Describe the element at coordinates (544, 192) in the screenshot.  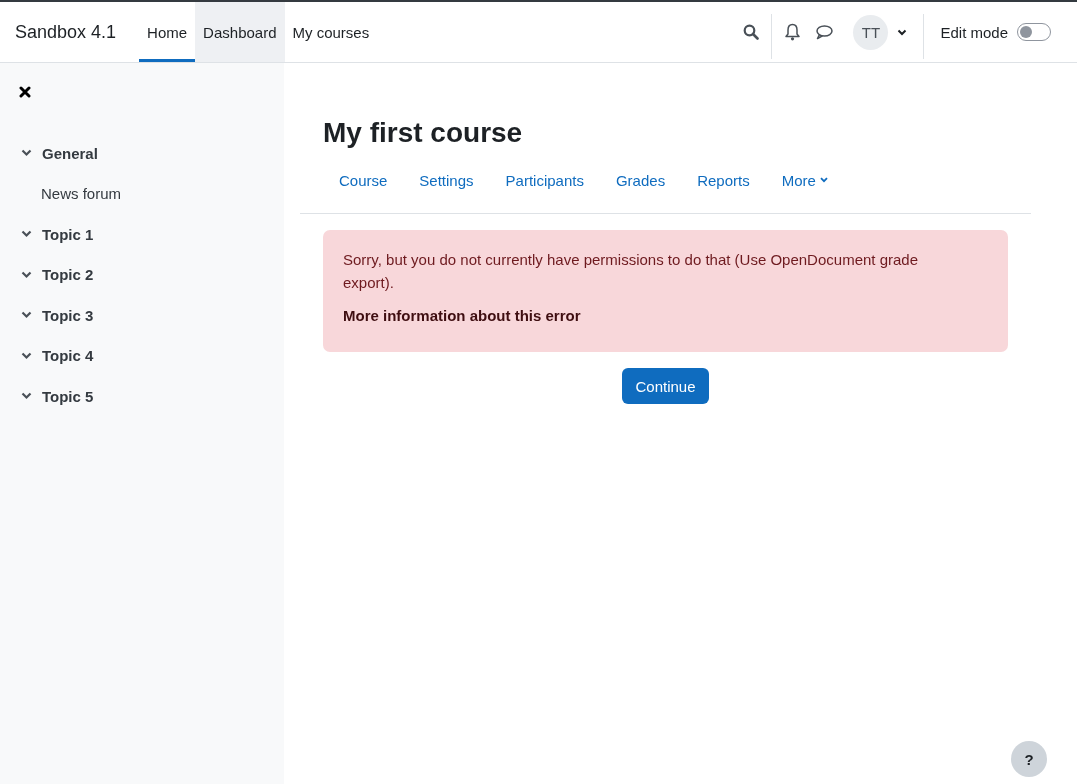
I see `course-tab: Participants` at that location.